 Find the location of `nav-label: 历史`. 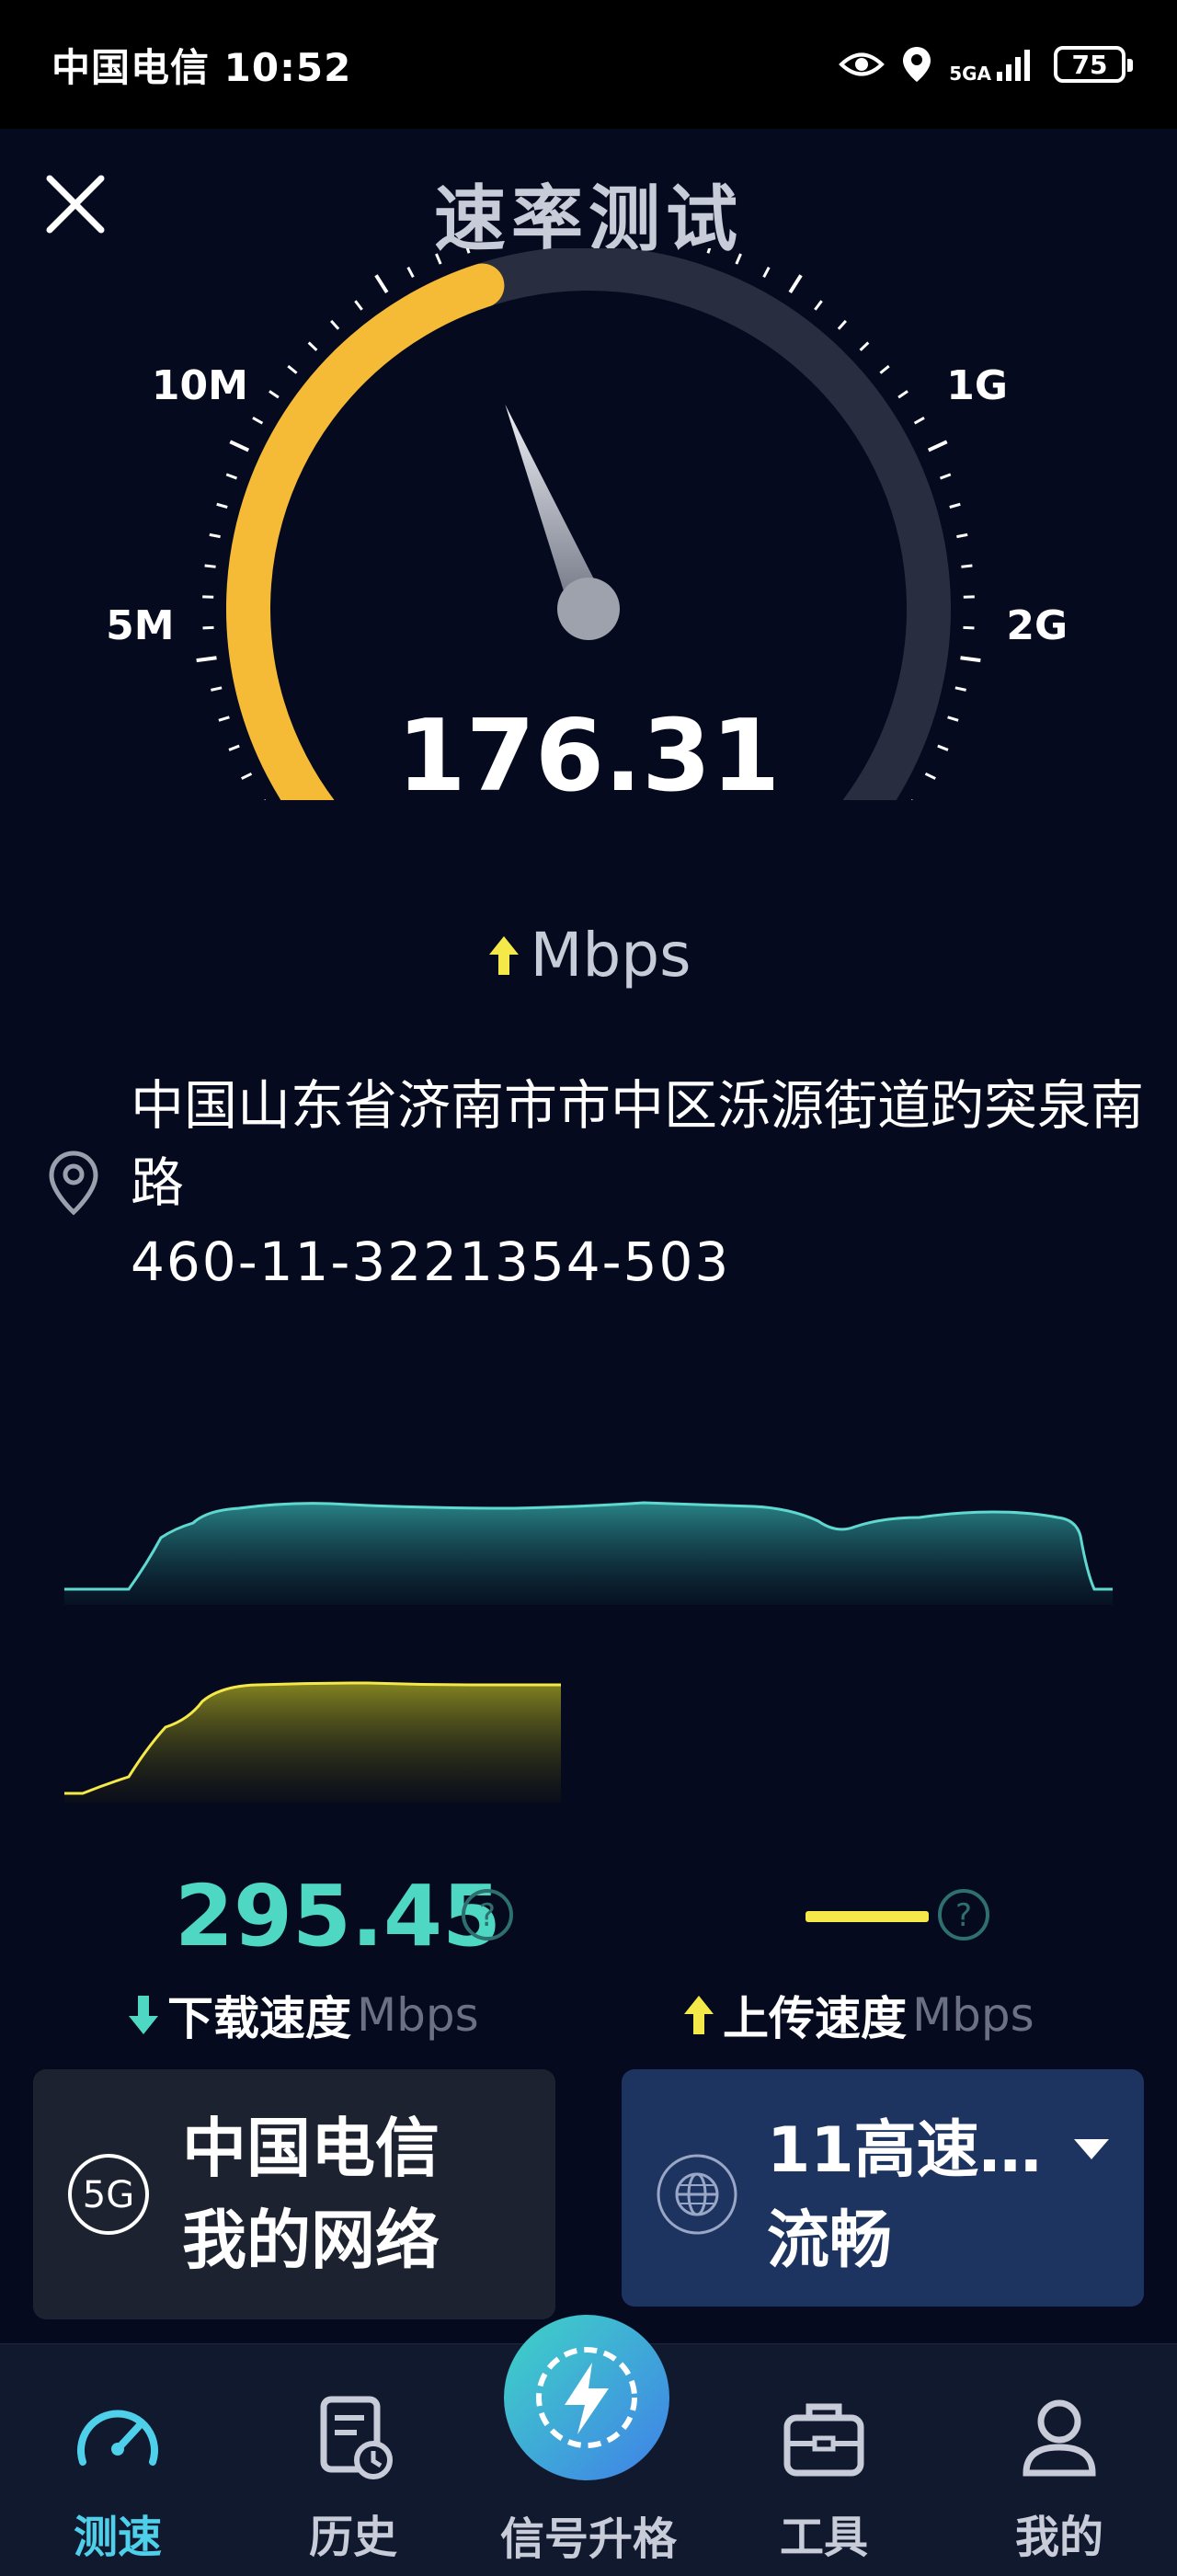

nav-label: 历史 is located at coordinates (353, 2533).